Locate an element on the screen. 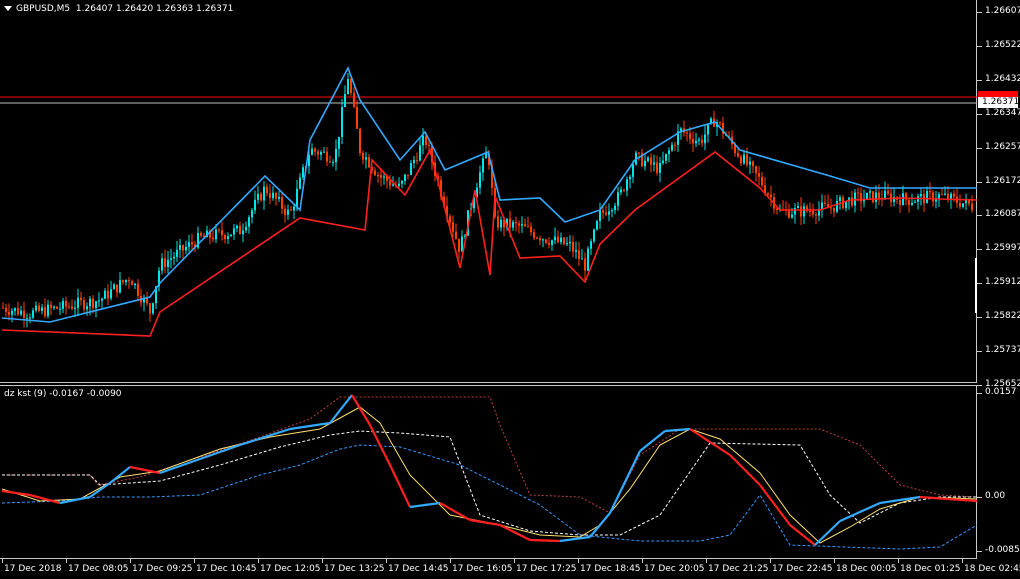 The height and width of the screenshot is (579, 1020). time-label: 17 Dec 16:05 is located at coordinates (482, 569).